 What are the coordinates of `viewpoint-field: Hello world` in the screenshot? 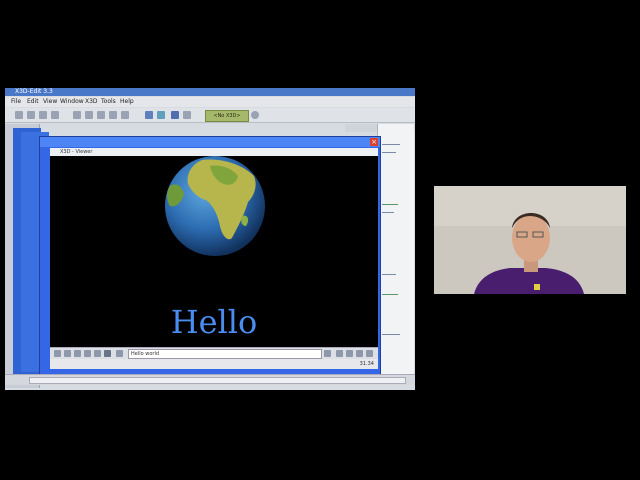 It's located at (225, 354).